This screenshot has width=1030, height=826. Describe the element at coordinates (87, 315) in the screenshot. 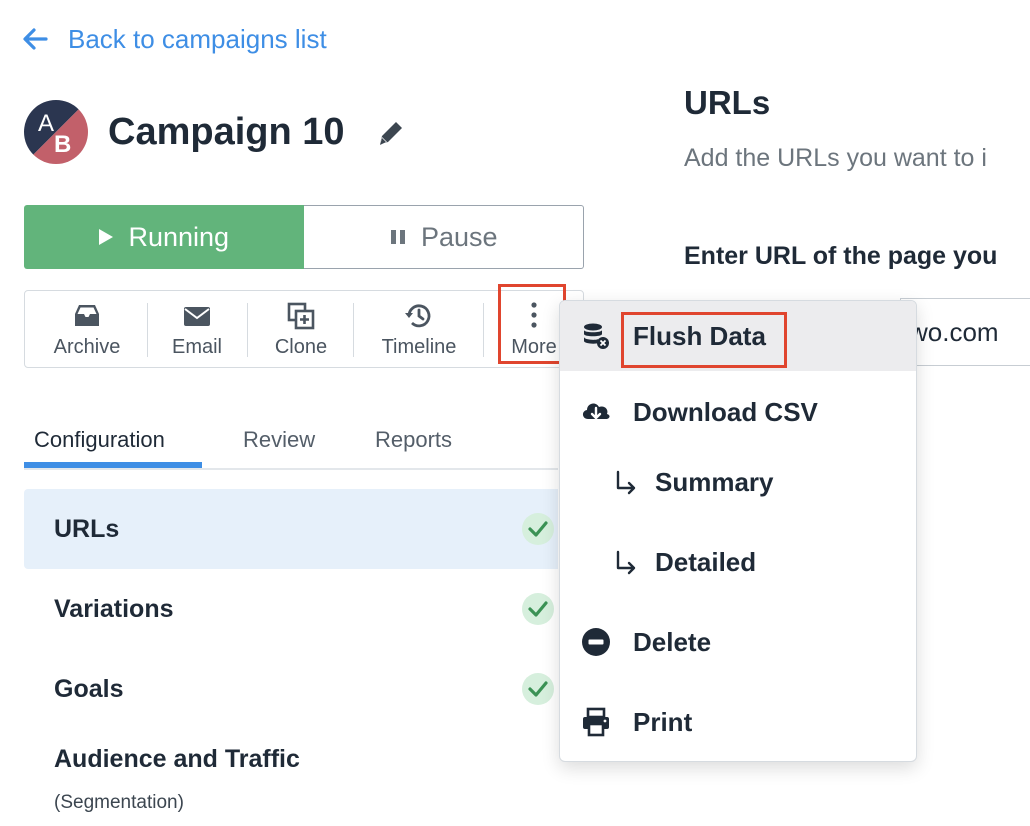

I see `archive-icon` at that location.